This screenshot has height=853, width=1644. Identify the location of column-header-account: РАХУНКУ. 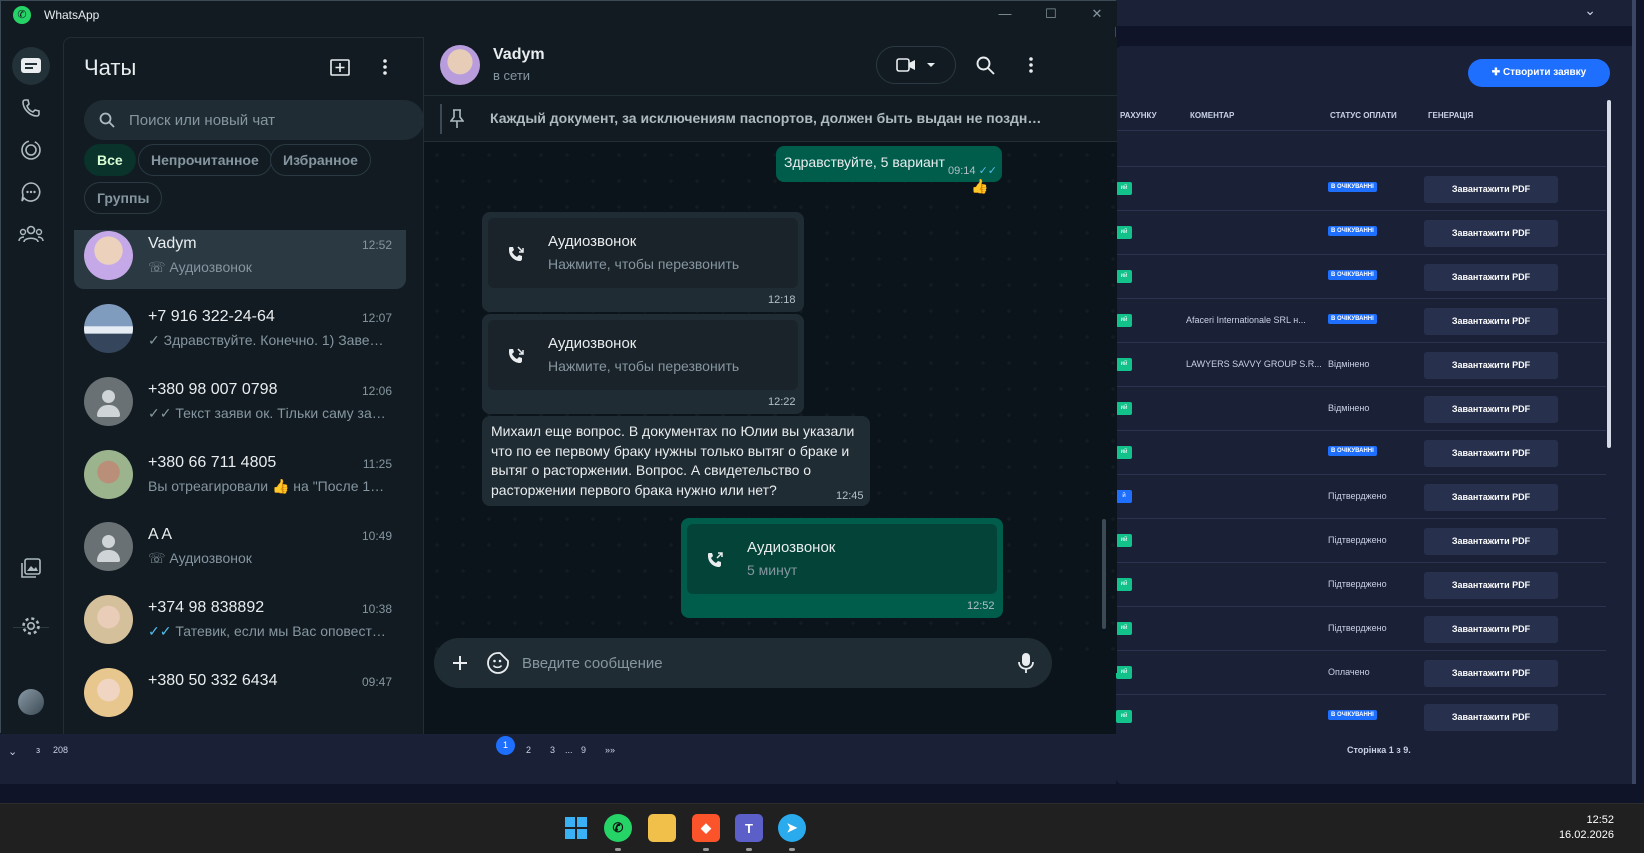
(1138, 115).